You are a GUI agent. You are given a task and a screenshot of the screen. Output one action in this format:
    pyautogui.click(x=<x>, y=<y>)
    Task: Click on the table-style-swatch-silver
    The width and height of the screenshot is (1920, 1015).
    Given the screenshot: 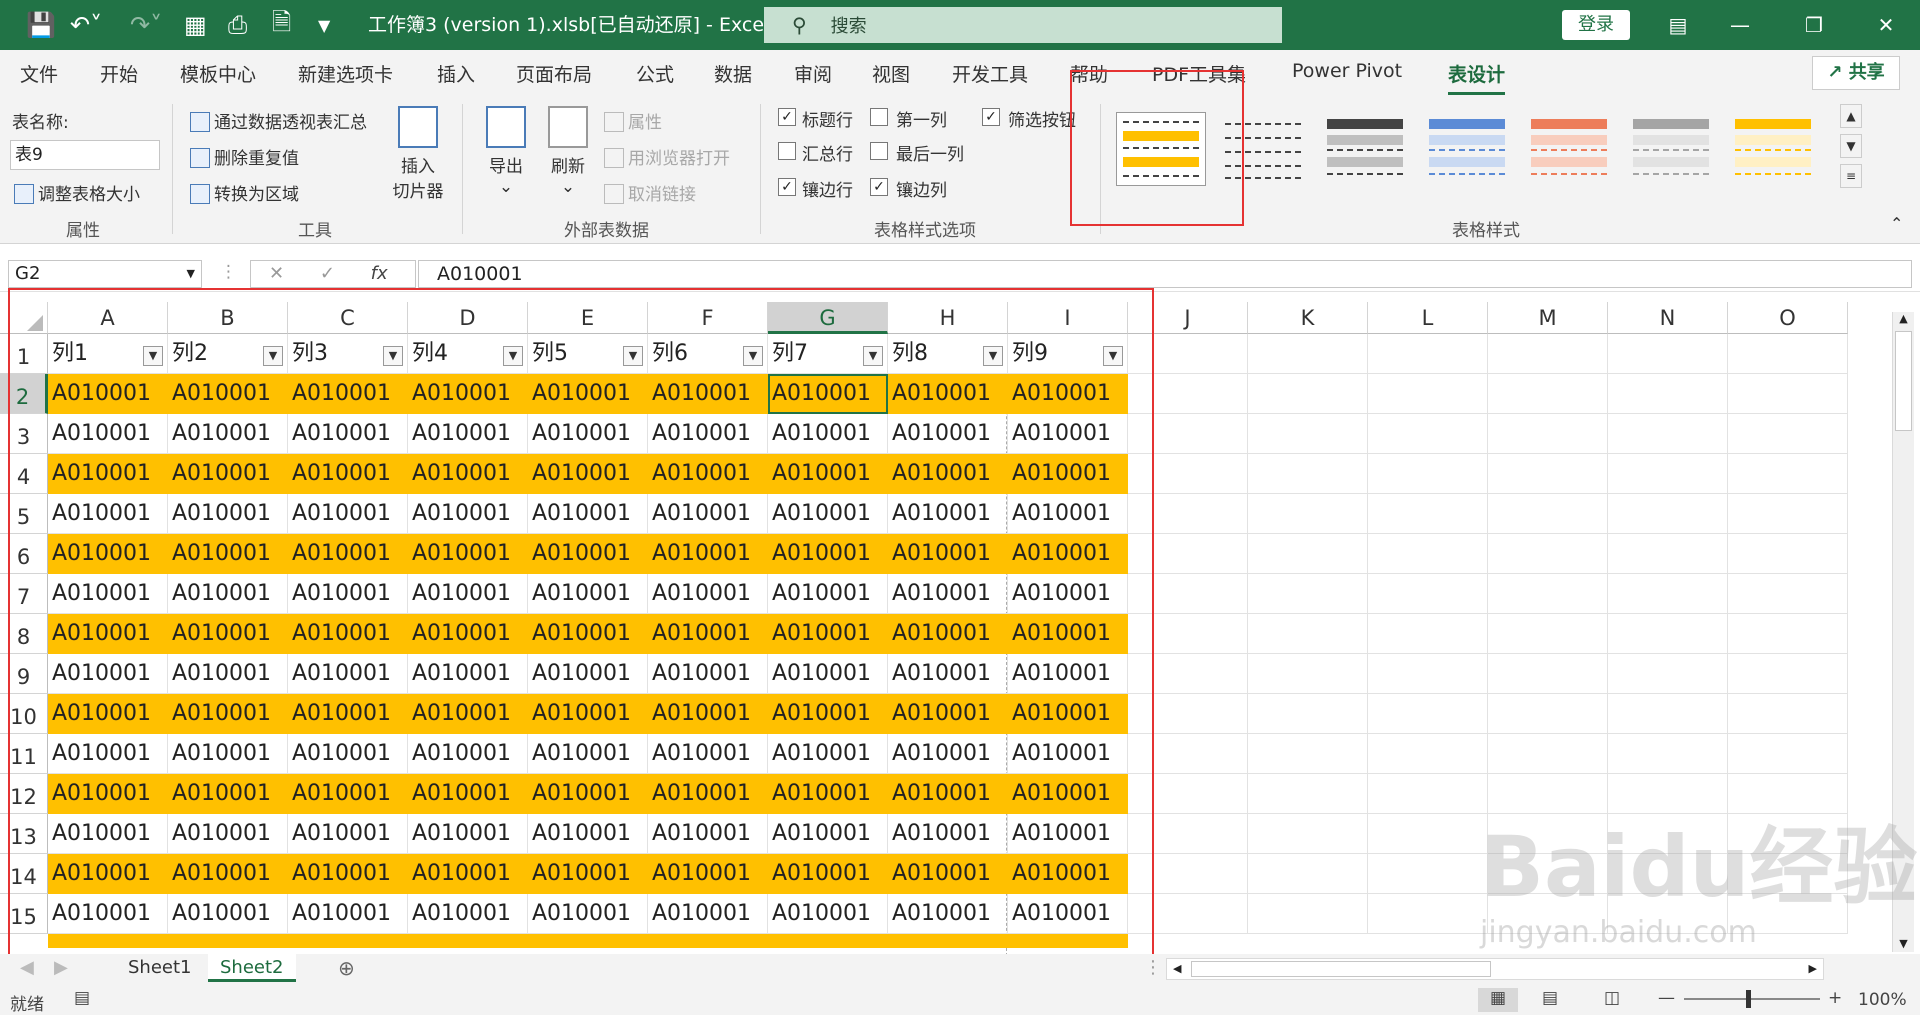 What is the action you would take?
    pyautogui.click(x=1671, y=149)
    